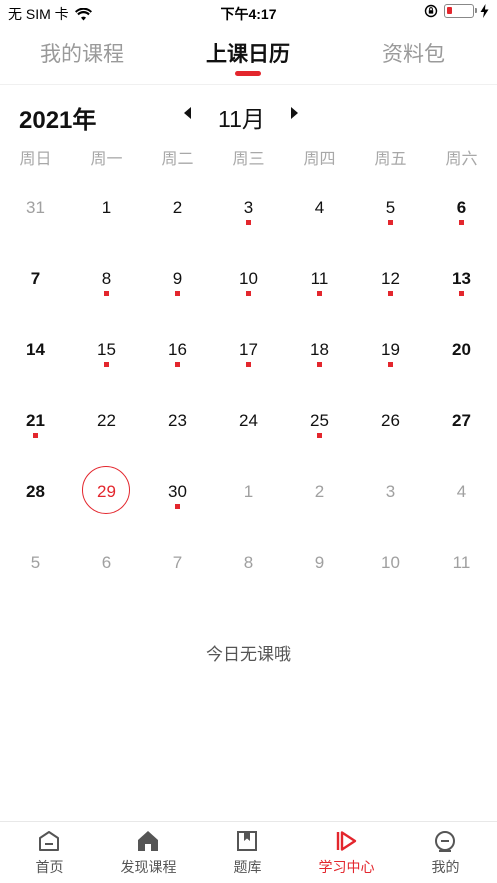  I want to click on day-number: 28, so click(35, 491).